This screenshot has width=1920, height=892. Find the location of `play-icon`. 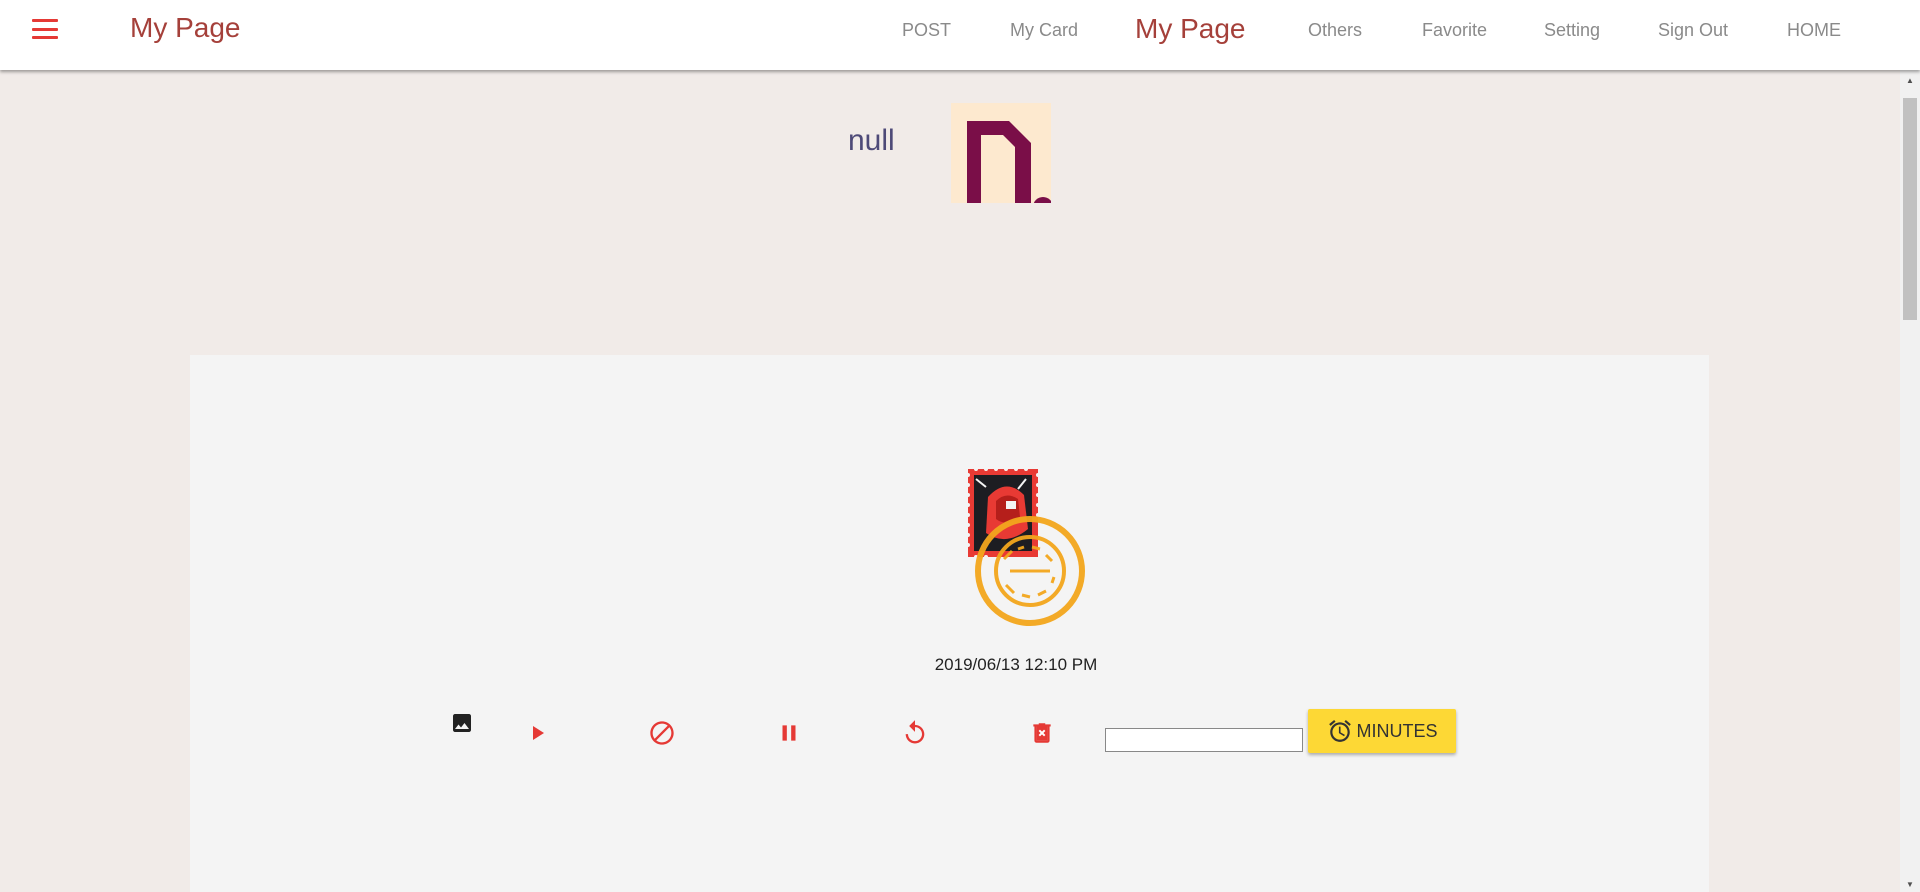

play-icon is located at coordinates (537, 733).